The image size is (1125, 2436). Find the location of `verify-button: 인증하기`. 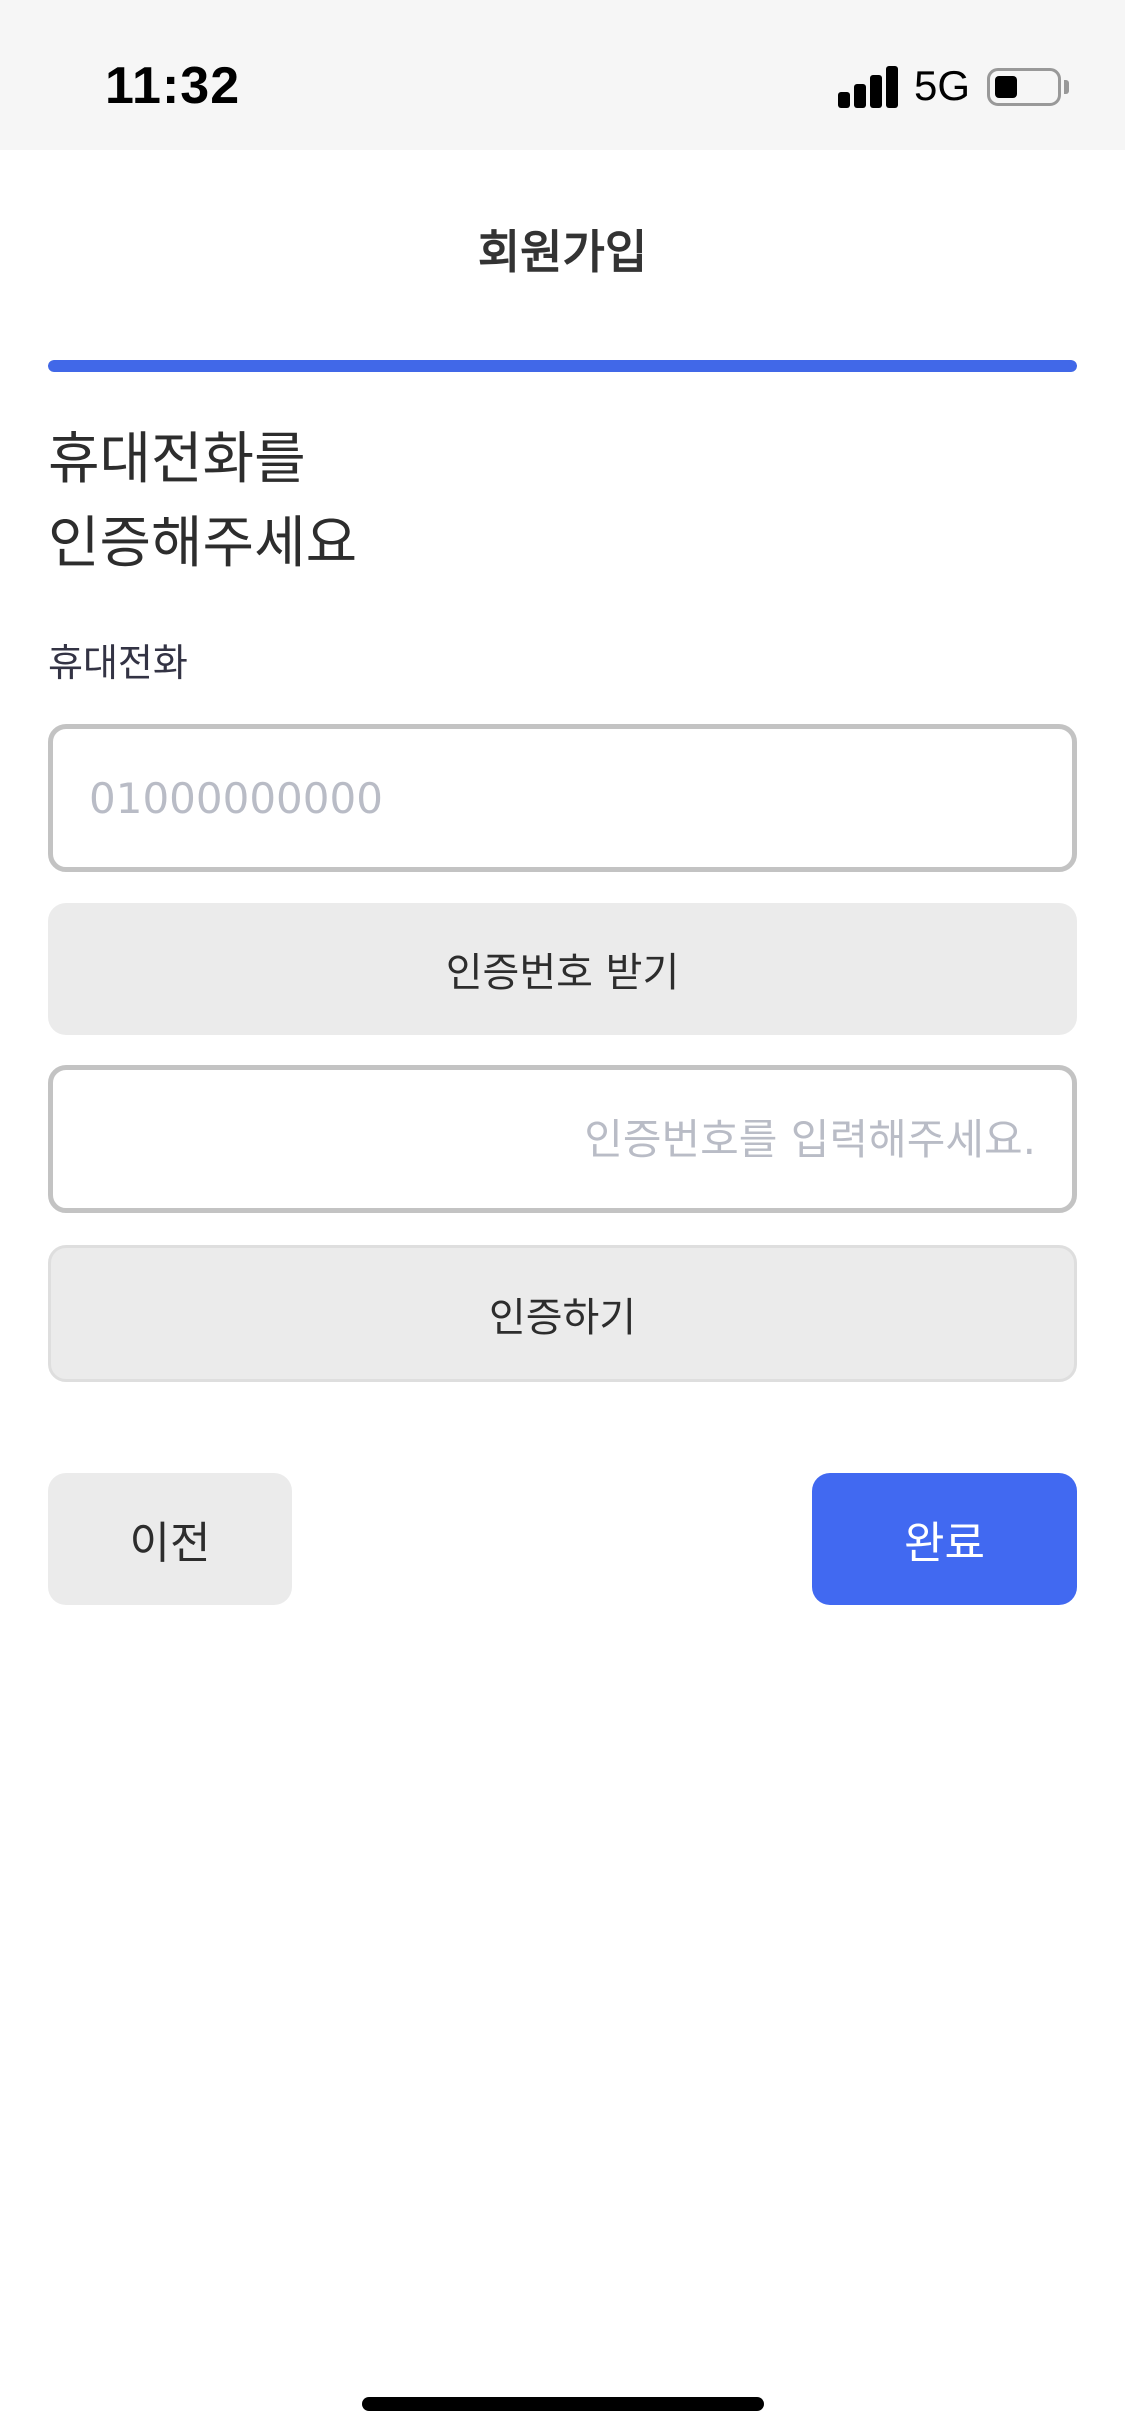

verify-button: 인증하기 is located at coordinates (562, 1313).